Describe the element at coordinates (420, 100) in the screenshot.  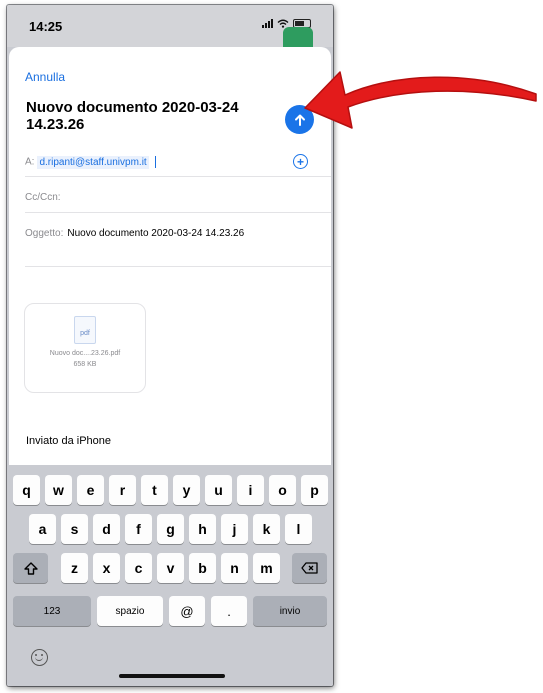
I see `pointer-arrow-icon` at that location.